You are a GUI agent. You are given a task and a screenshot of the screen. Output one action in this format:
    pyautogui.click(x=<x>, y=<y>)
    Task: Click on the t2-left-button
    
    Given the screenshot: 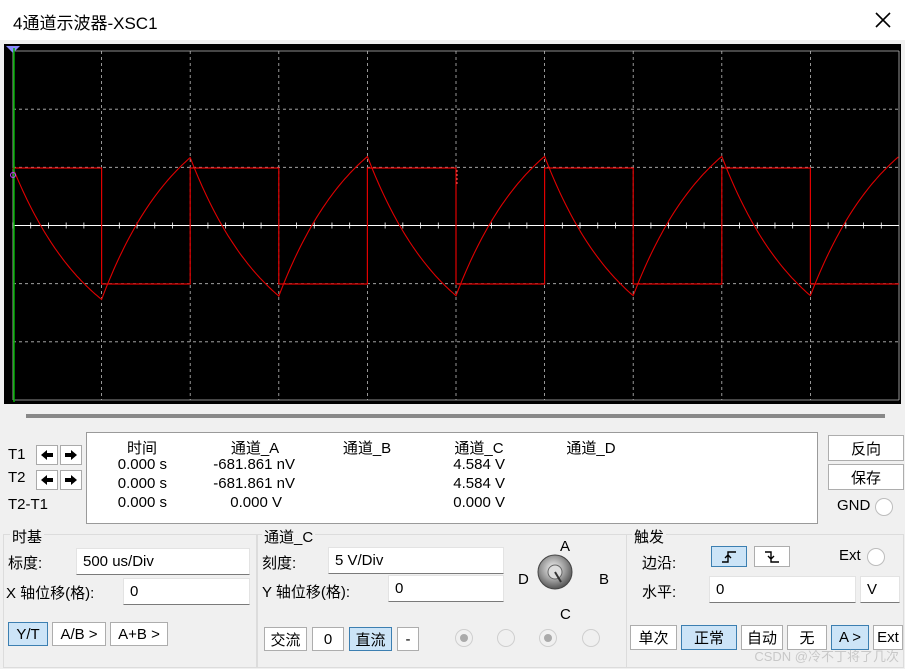 What is the action you would take?
    pyautogui.click(x=47, y=480)
    